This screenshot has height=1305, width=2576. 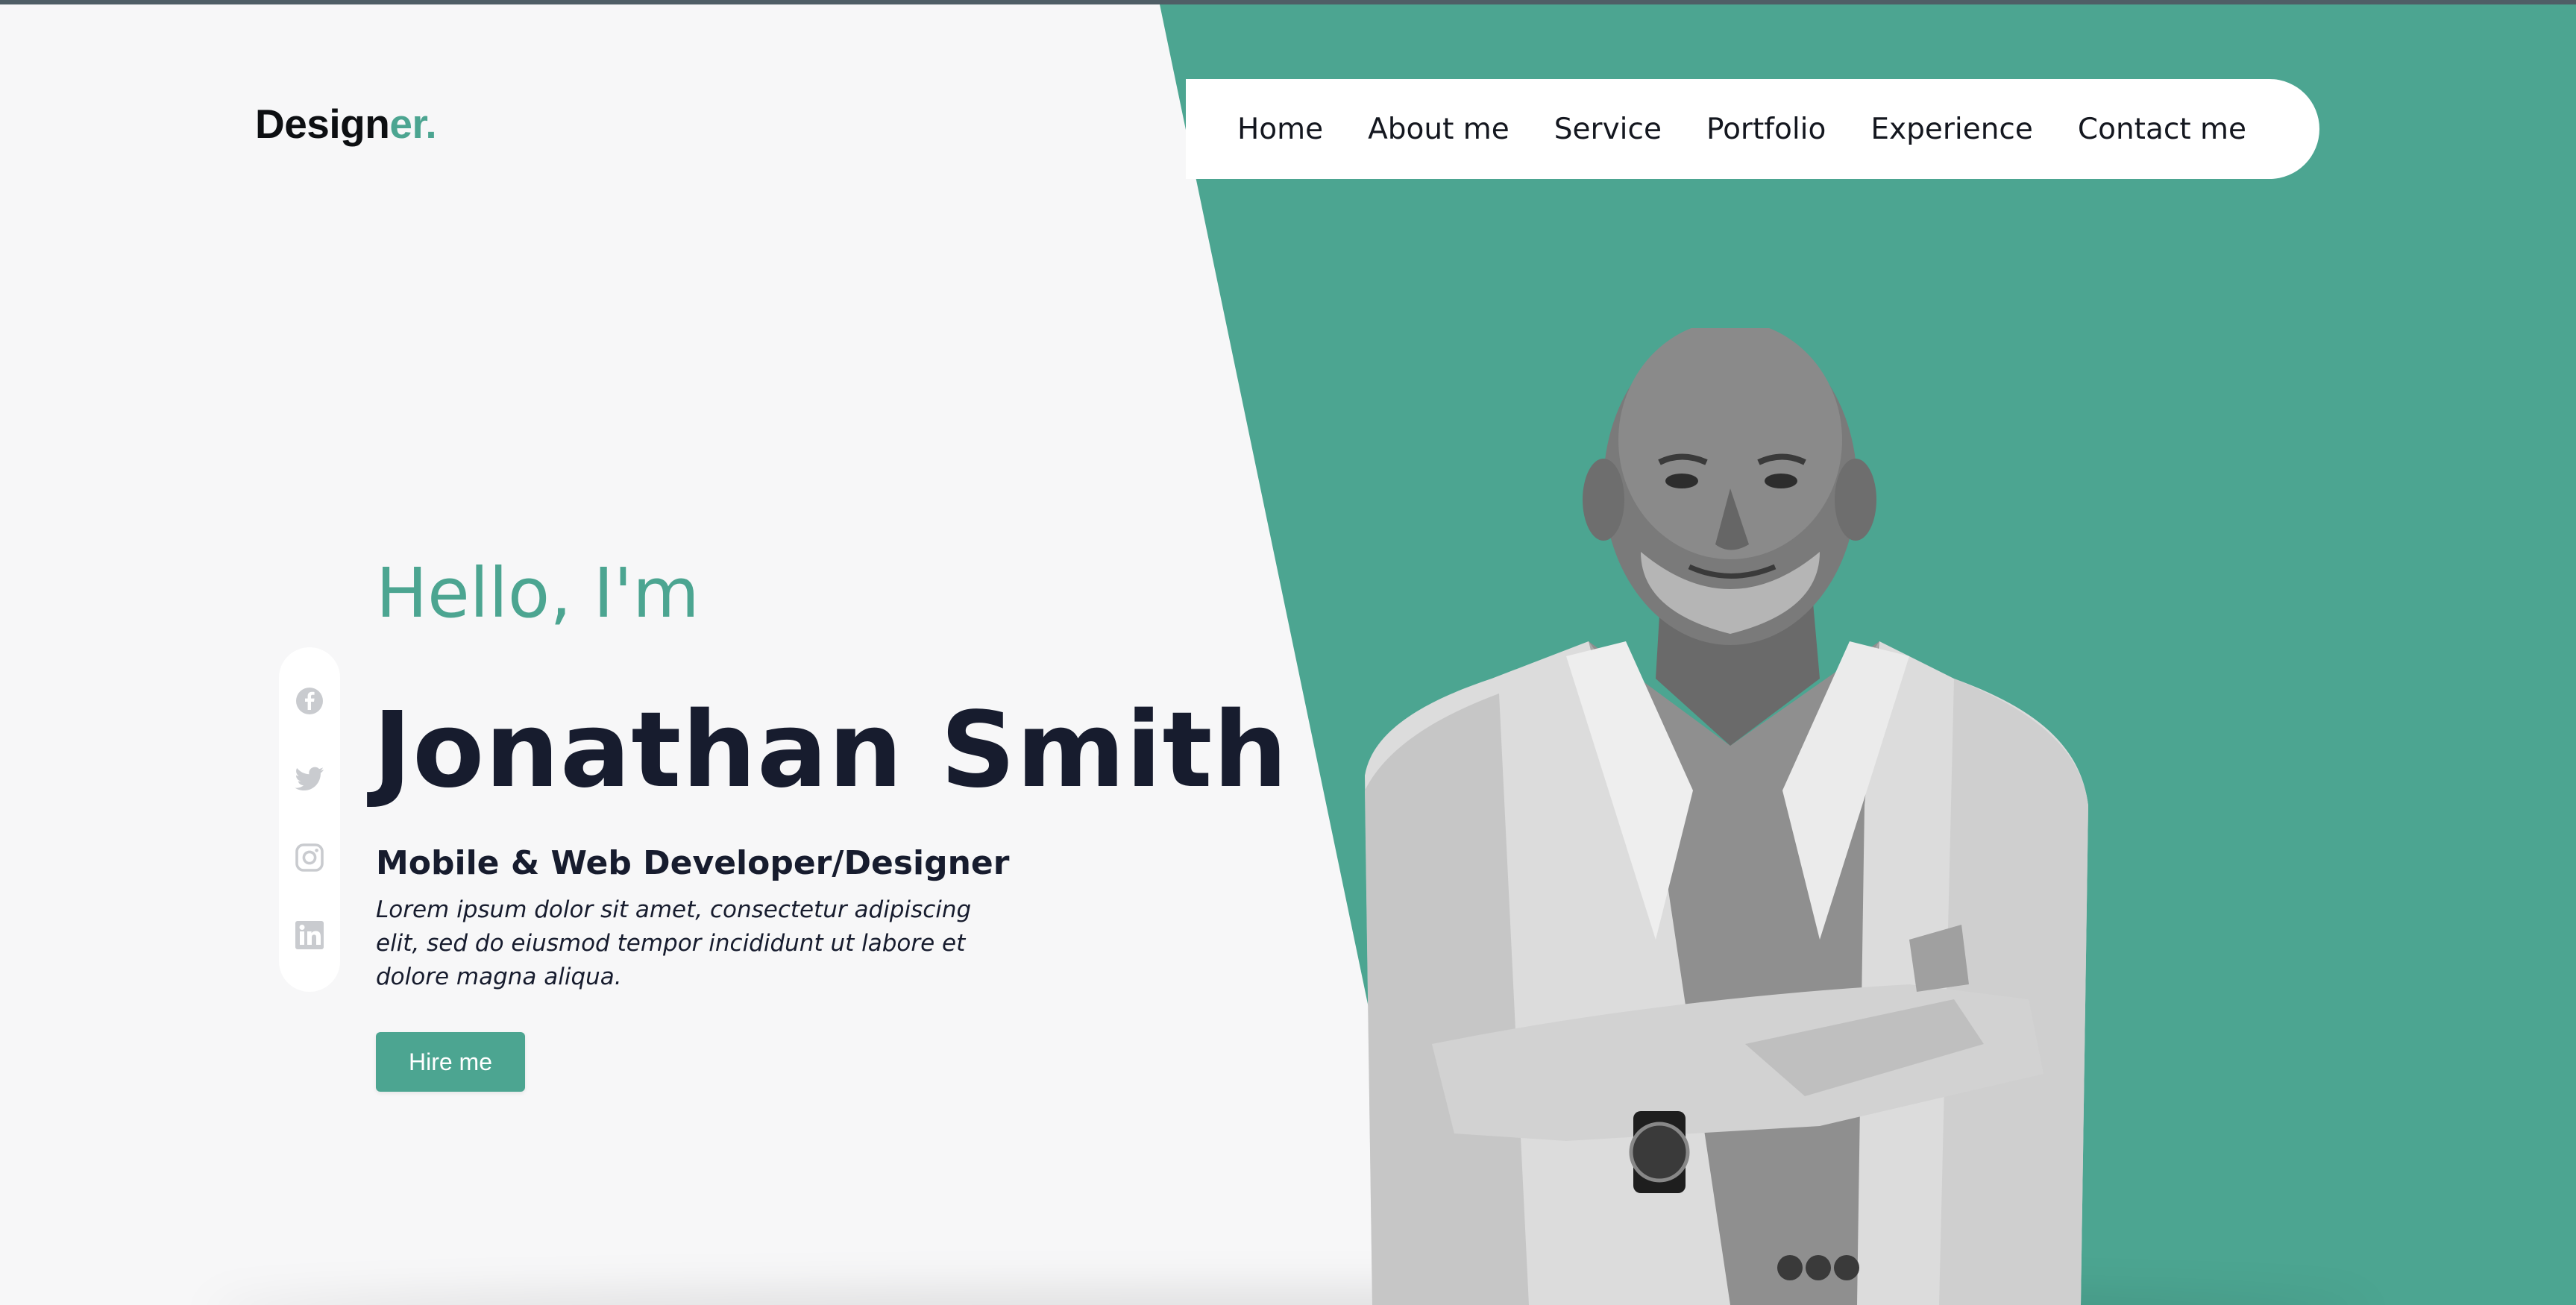 What do you see at coordinates (310, 779) in the screenshot?
I see `twitter-icon` at bounding box center [310, 779].